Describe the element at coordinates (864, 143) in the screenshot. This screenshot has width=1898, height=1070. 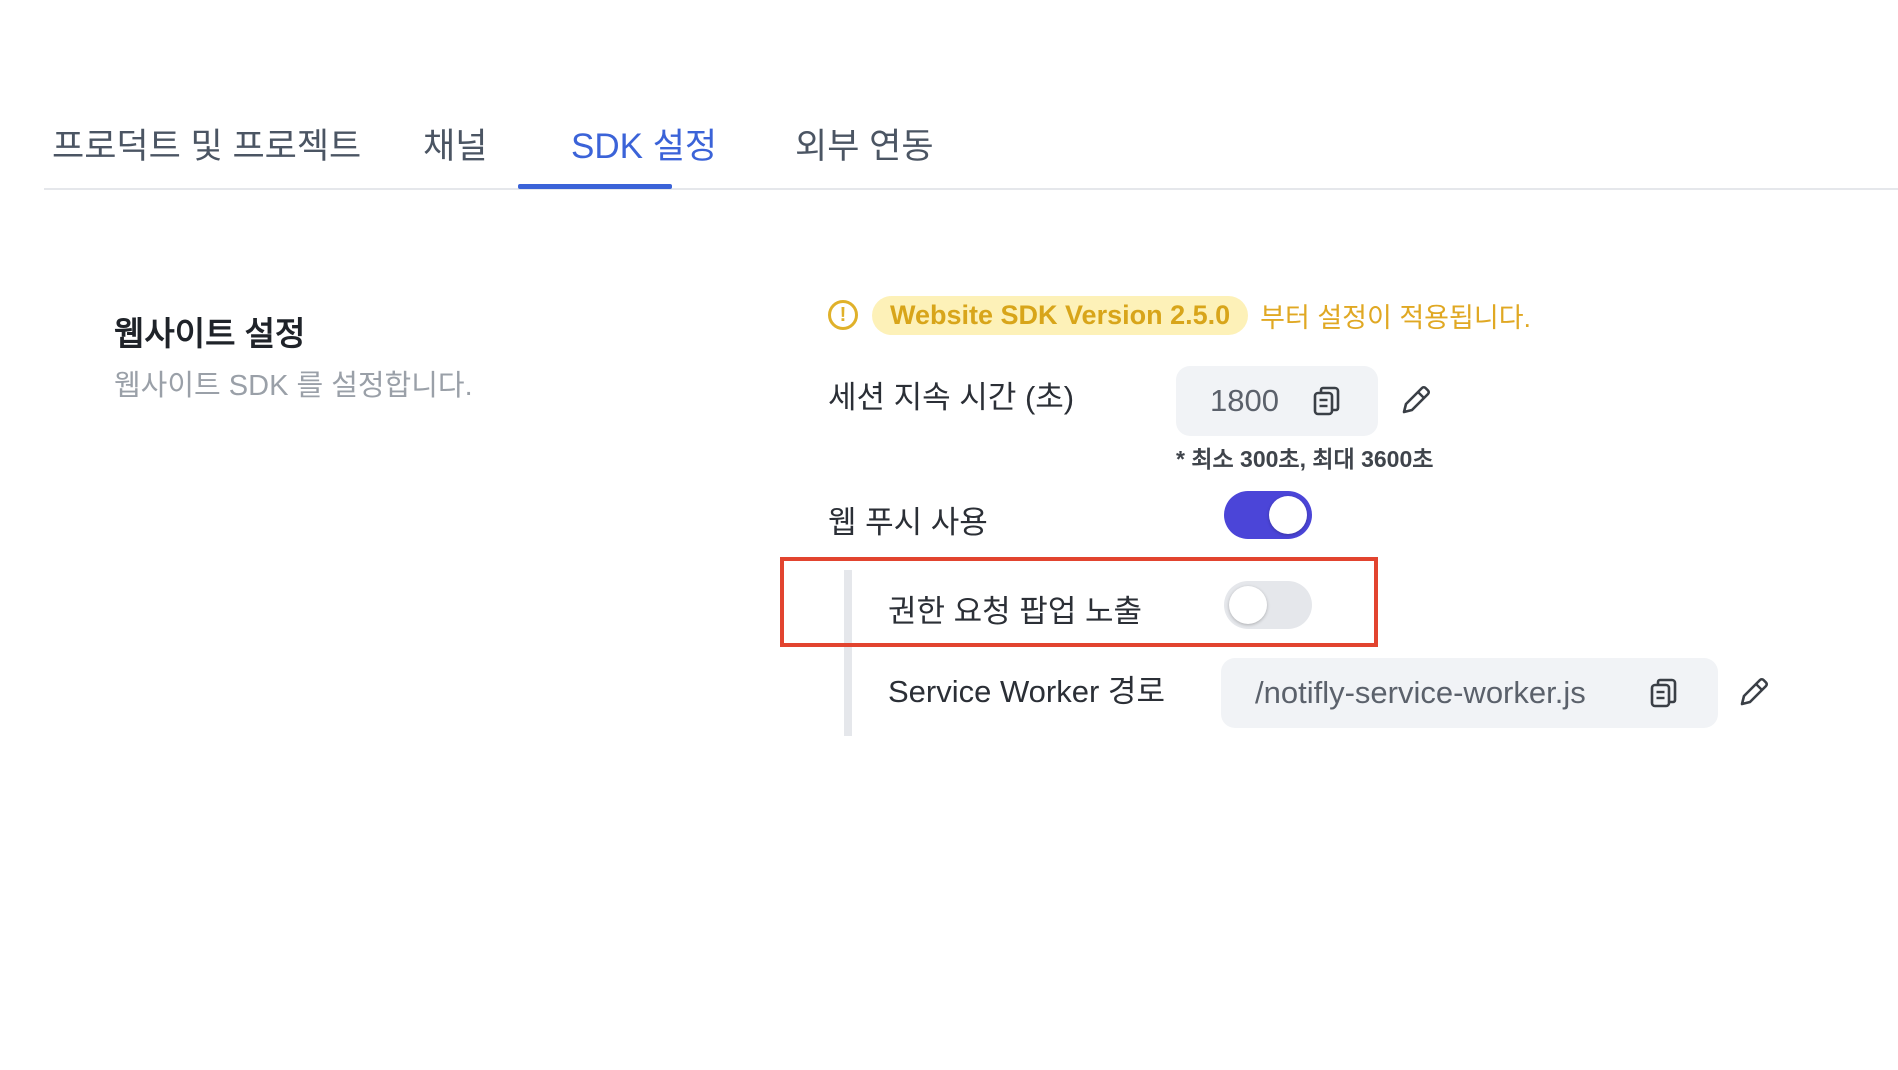
I see `tab-integrations: 외부 연동` at that location.